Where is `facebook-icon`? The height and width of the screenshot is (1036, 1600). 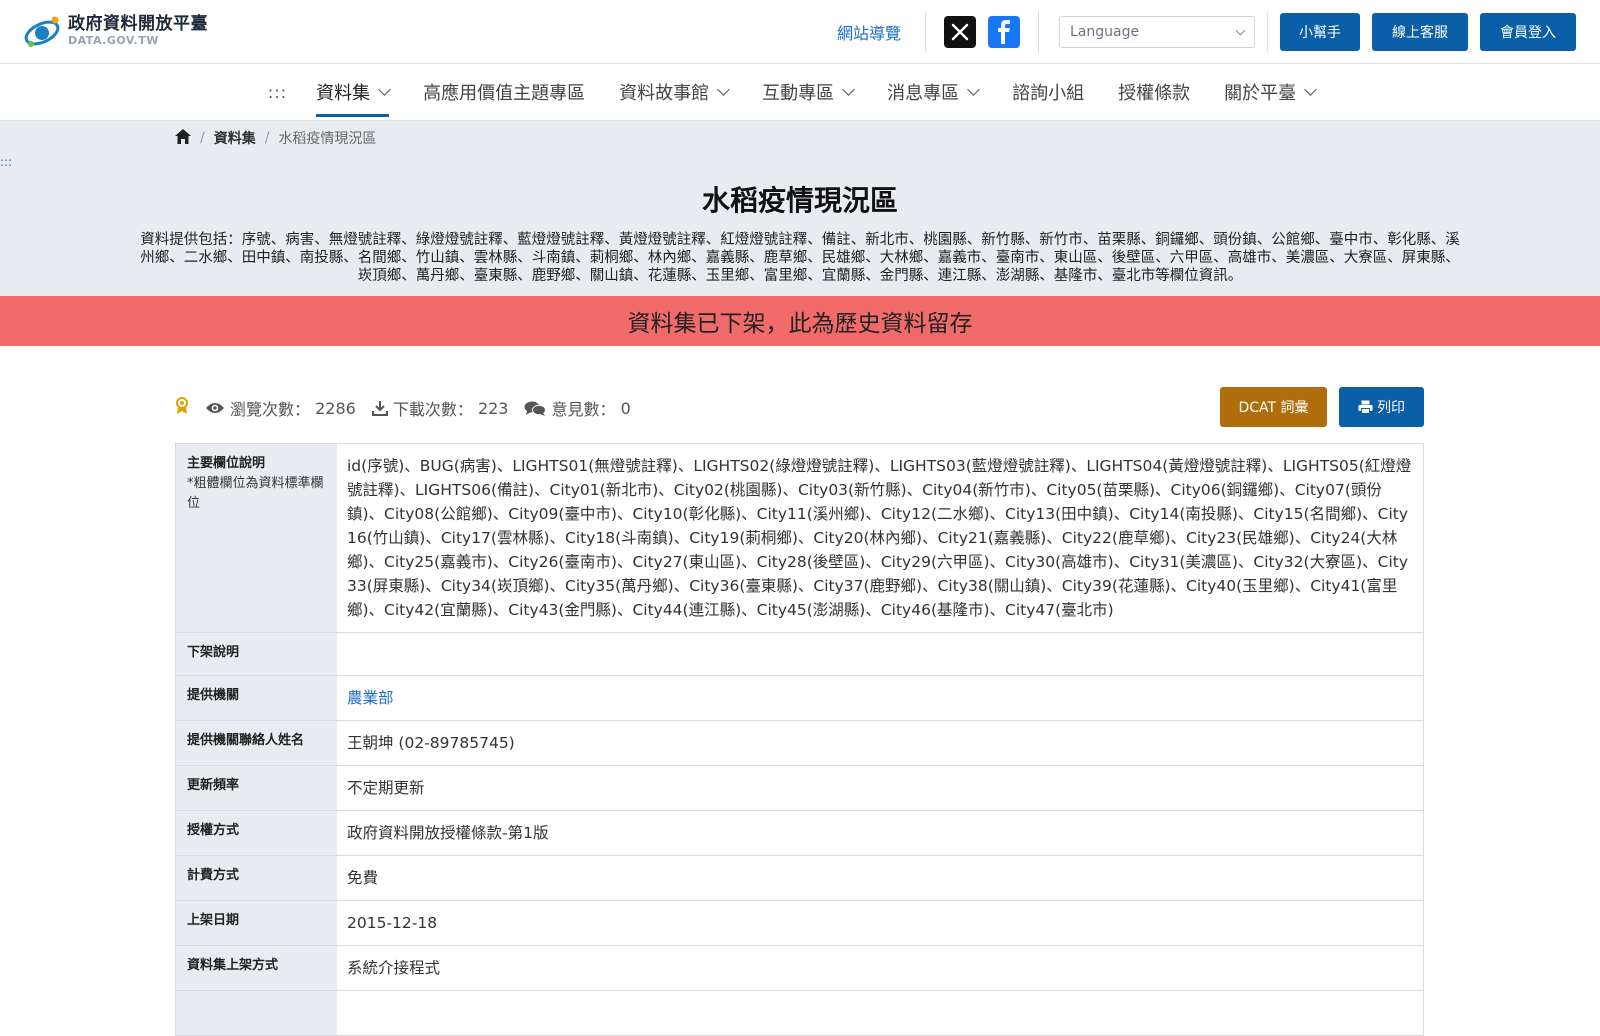 facebook-icon is located at coordinates (1004, 32).